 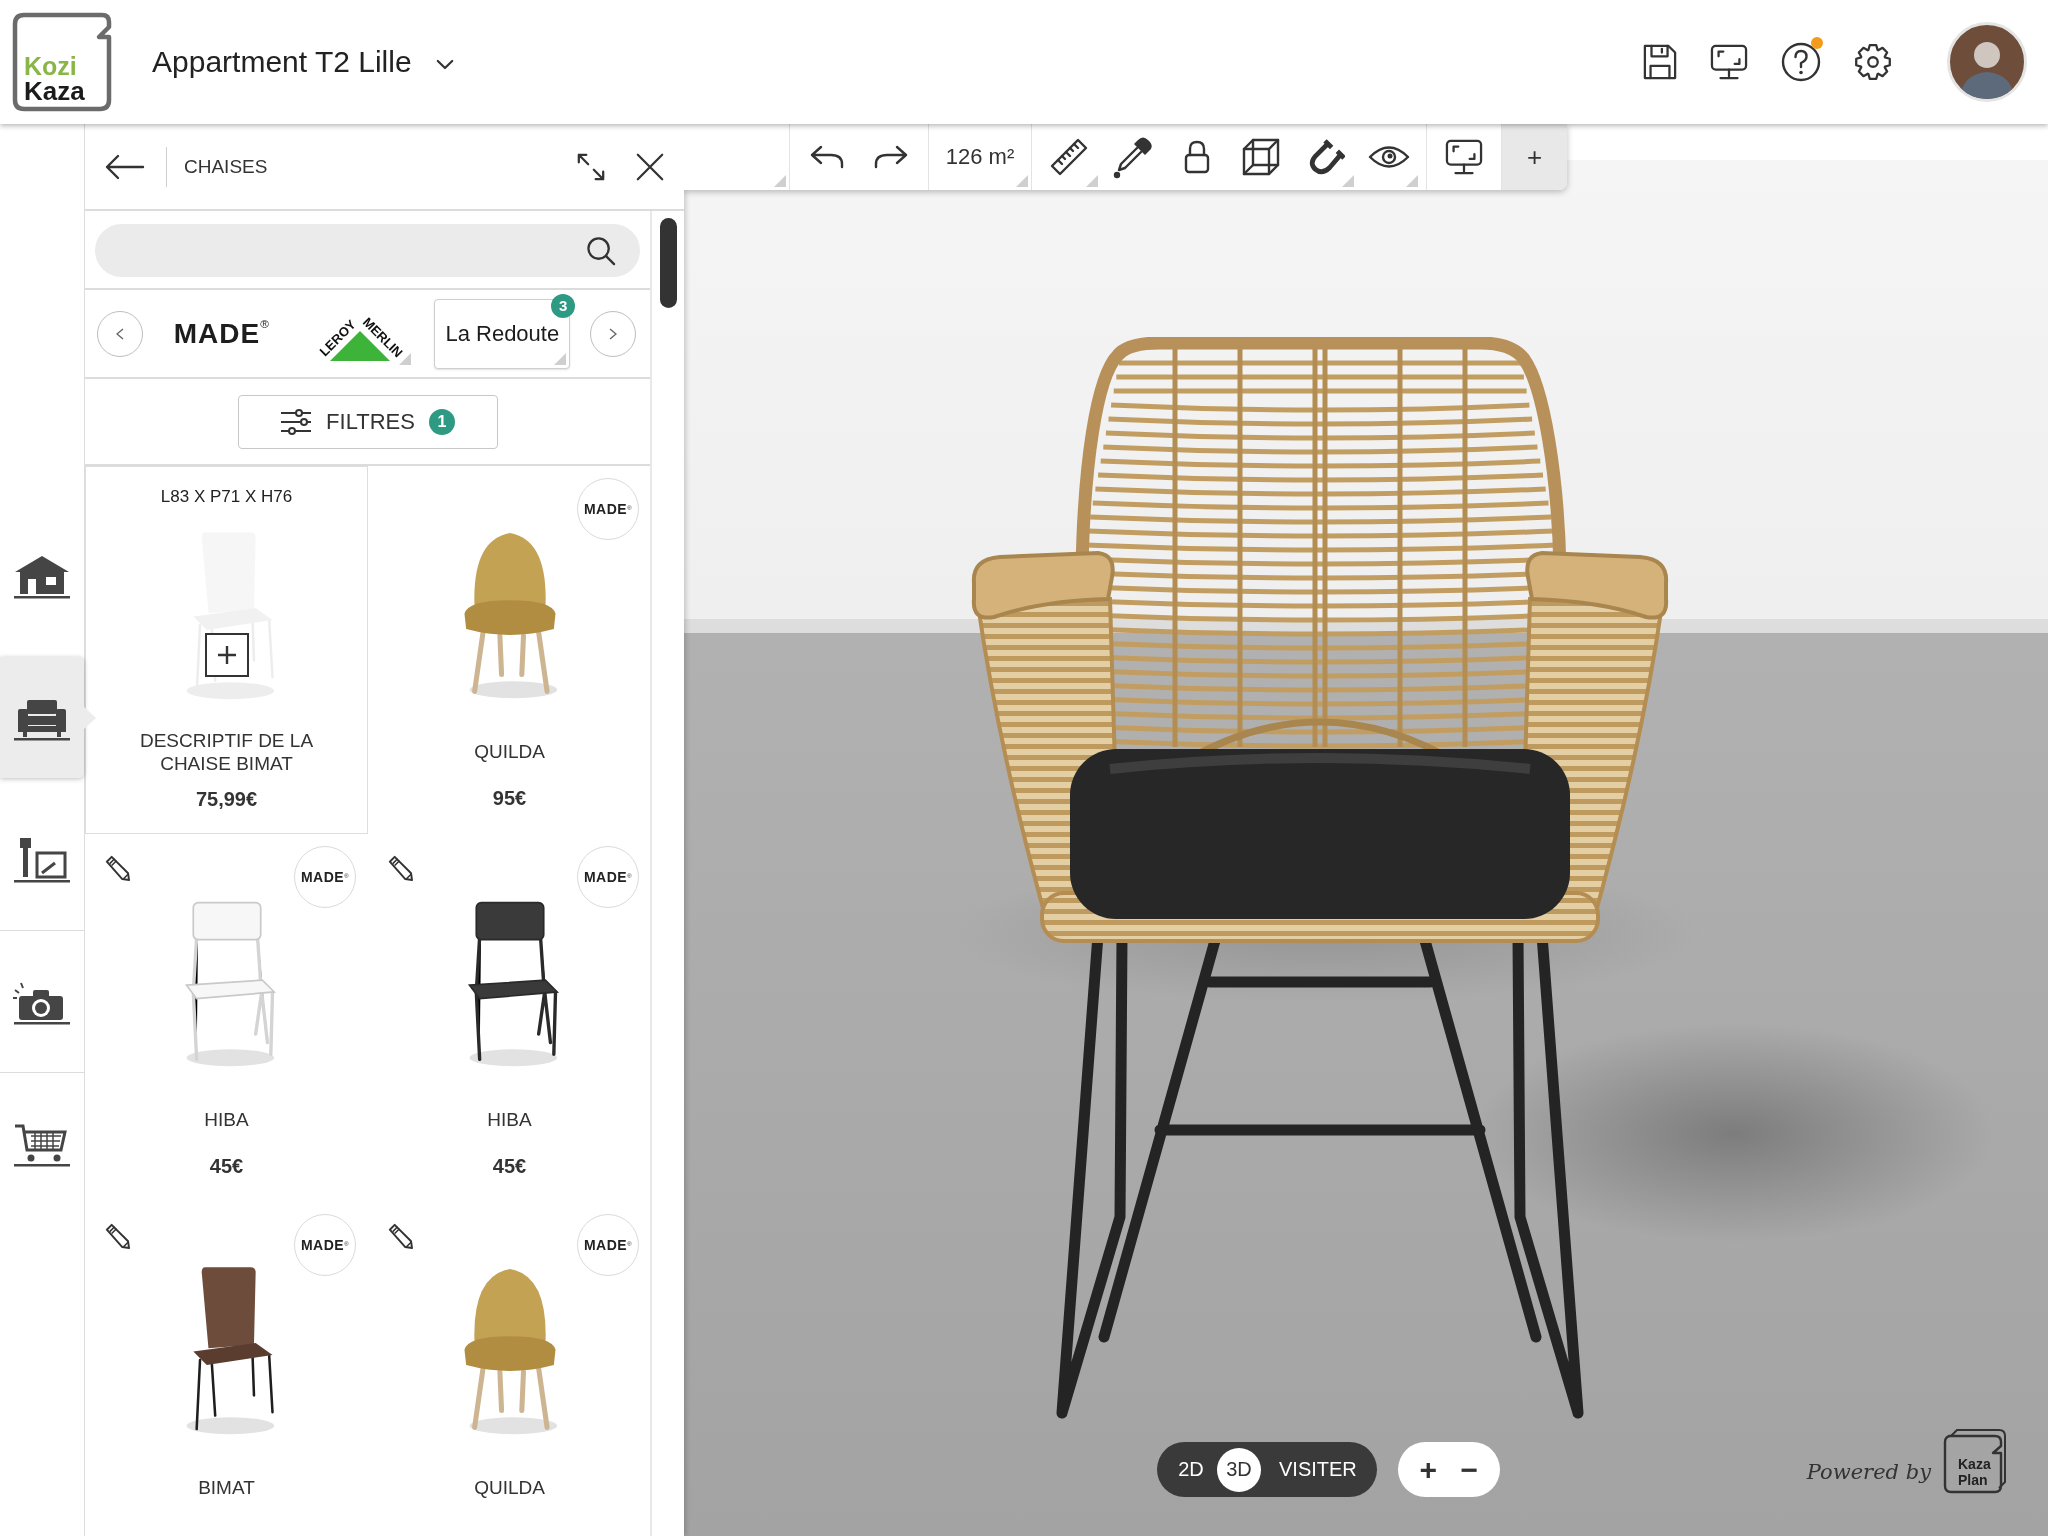 I want to click on undo-icon, so click(x=827, y=157).